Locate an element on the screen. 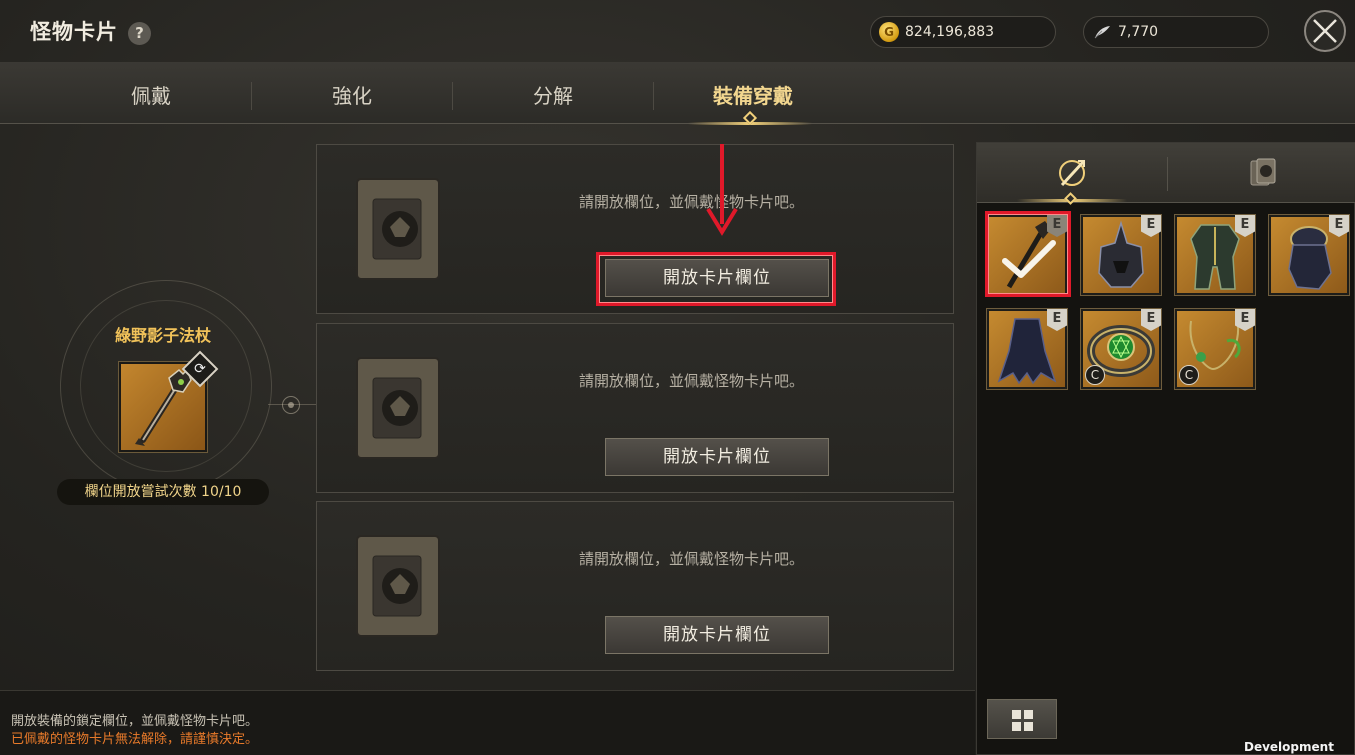 The image size is (1355, 755). inventory-item-ring: E C is located at coordinates (1121, 349).